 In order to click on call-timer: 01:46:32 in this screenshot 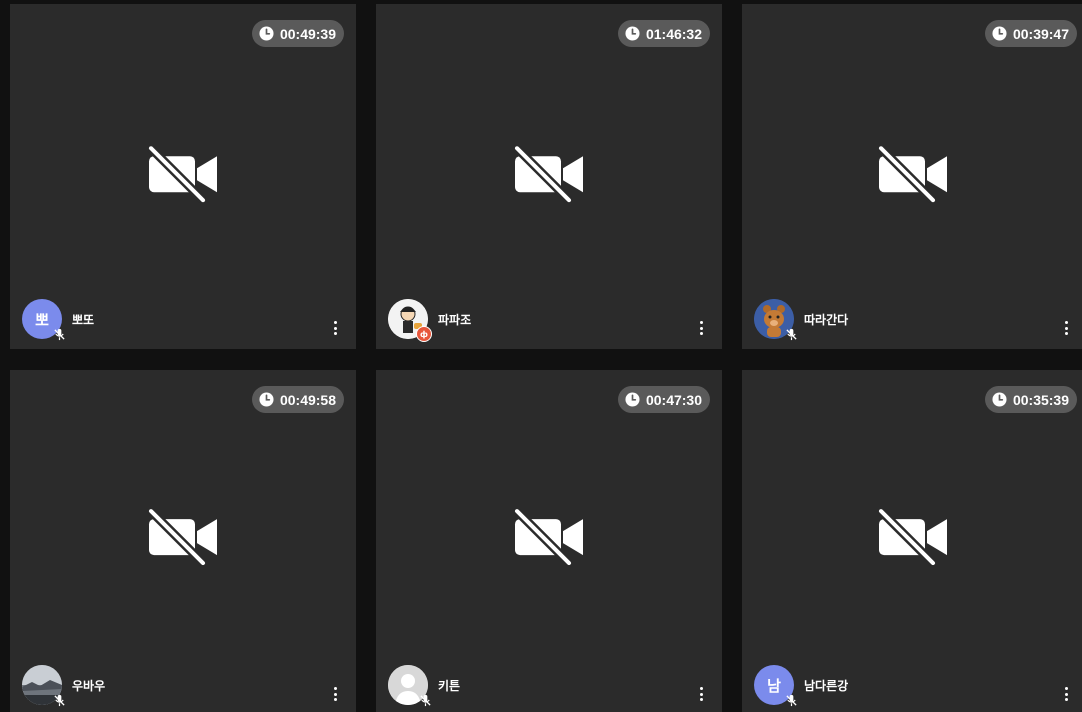, I will do `click(663, 33)`.